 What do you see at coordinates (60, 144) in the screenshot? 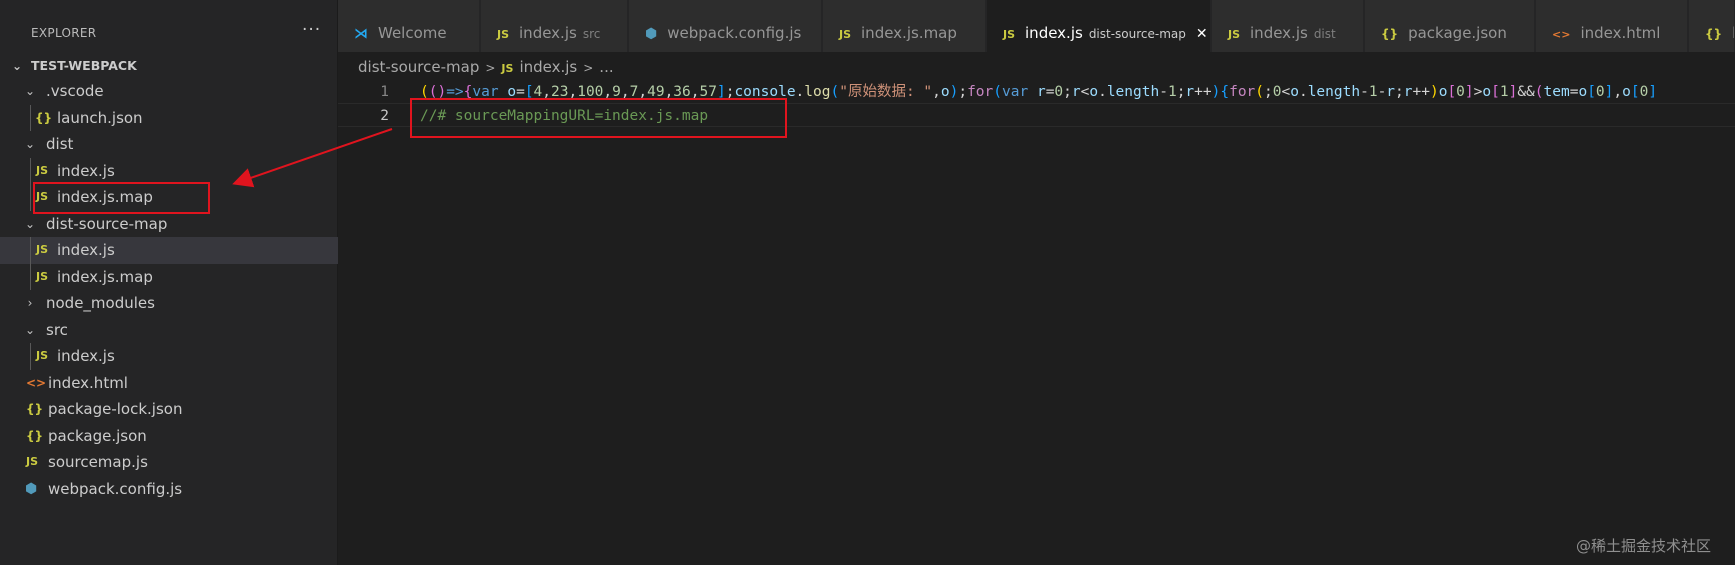
I see `tree-item-label: dist` at bounding box center [60, 144].